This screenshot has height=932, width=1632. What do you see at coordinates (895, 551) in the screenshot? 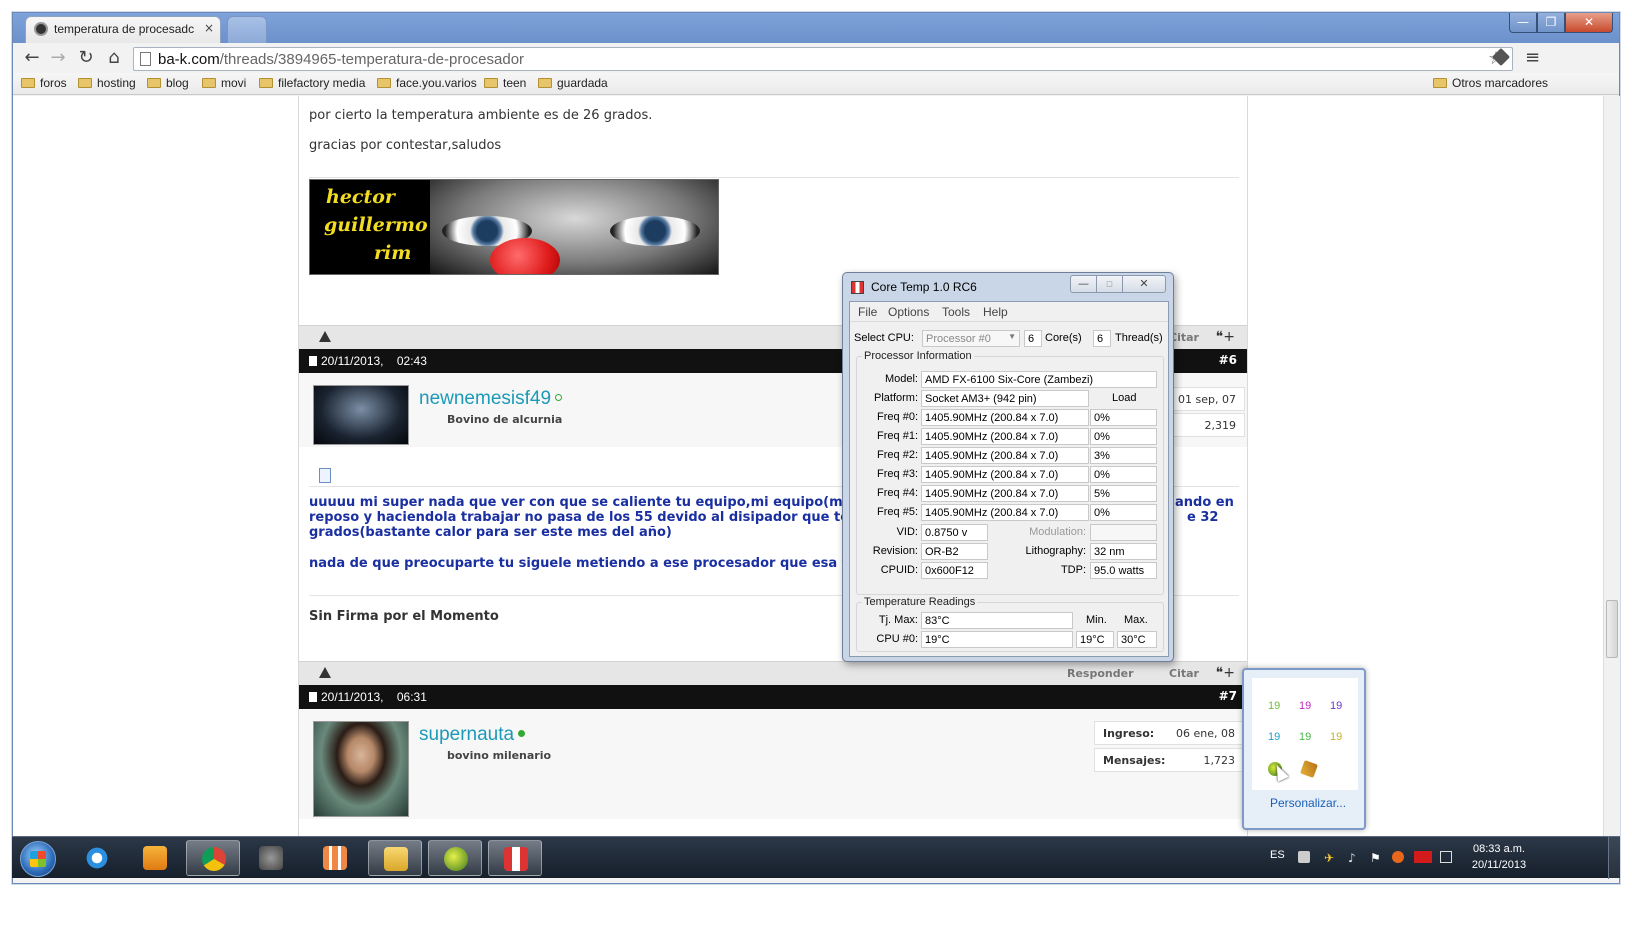
I see `revision-label: Revision:` at bounding box center [895, 551].